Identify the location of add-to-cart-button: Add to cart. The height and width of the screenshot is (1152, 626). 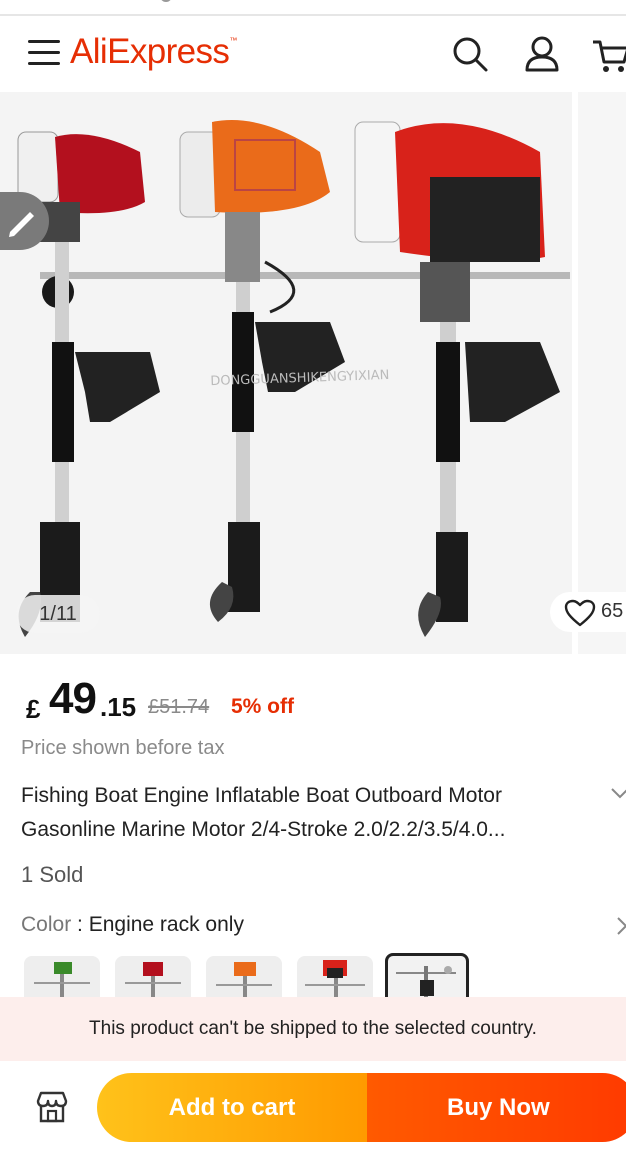
(232, 1107).